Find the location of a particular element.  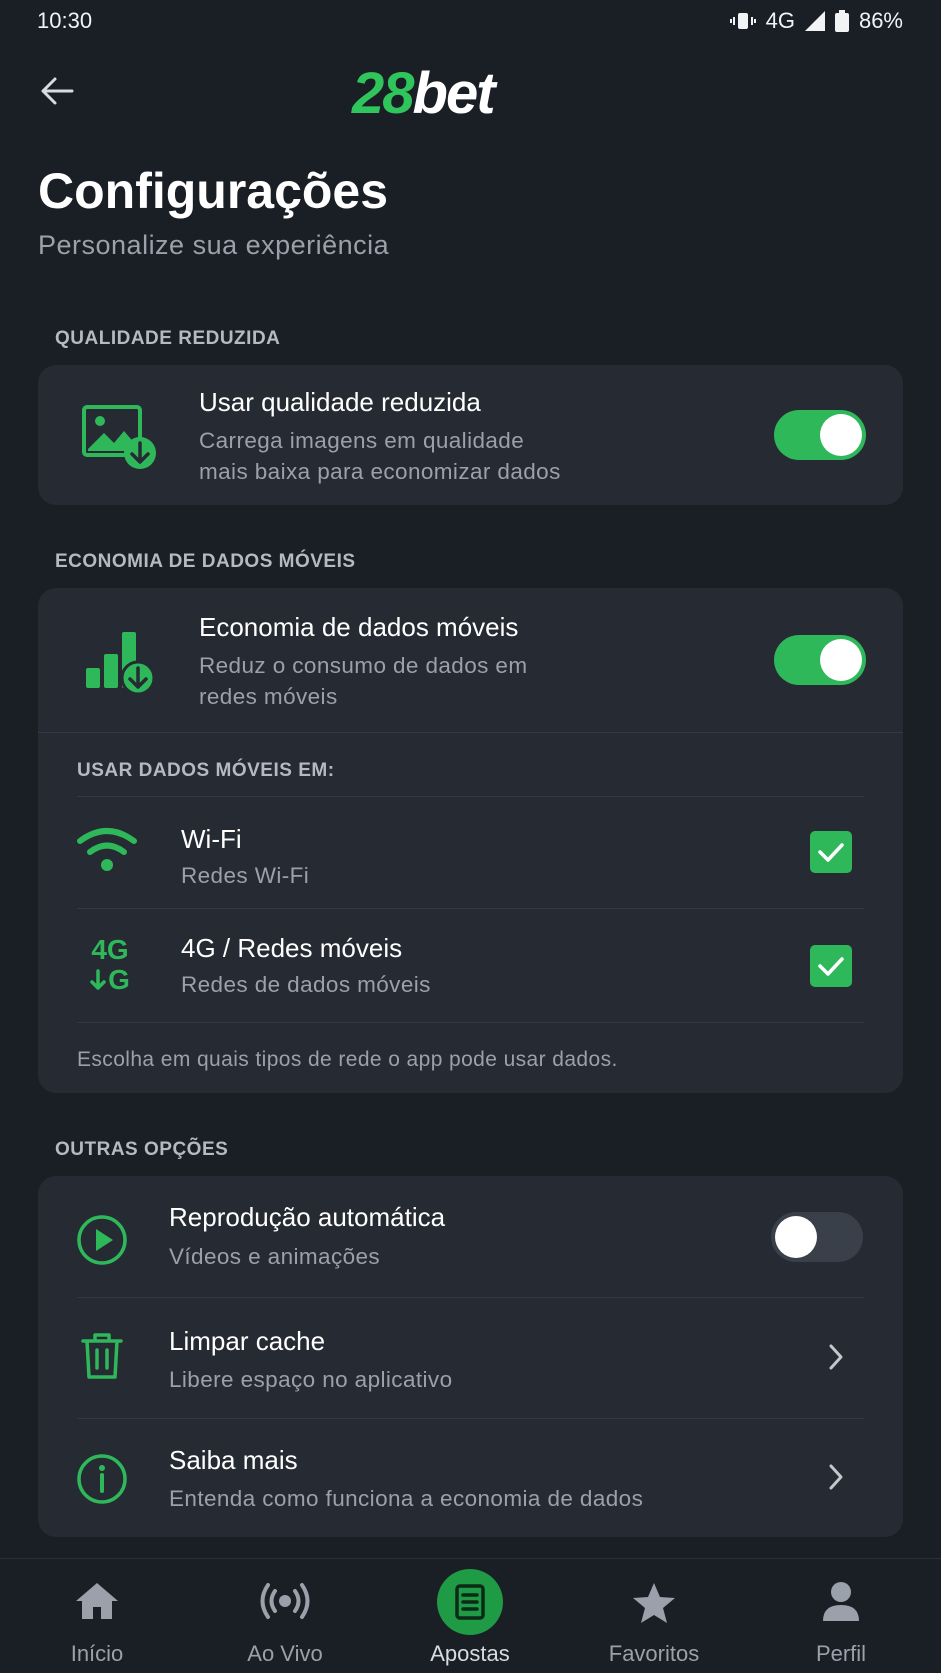

section-label-data-saver: ECONOMIA DE DADOS MÓVEIS is located at coordinates (205, 561).